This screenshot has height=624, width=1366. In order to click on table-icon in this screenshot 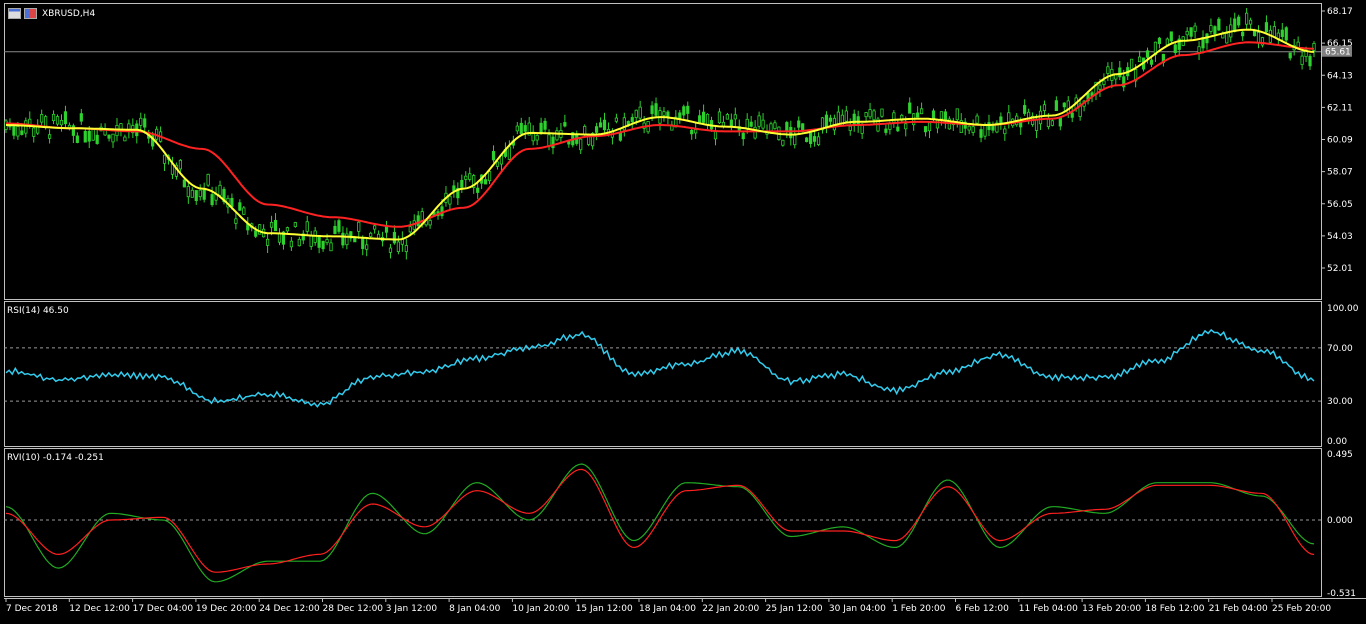, I will do `click(14, 13)`.